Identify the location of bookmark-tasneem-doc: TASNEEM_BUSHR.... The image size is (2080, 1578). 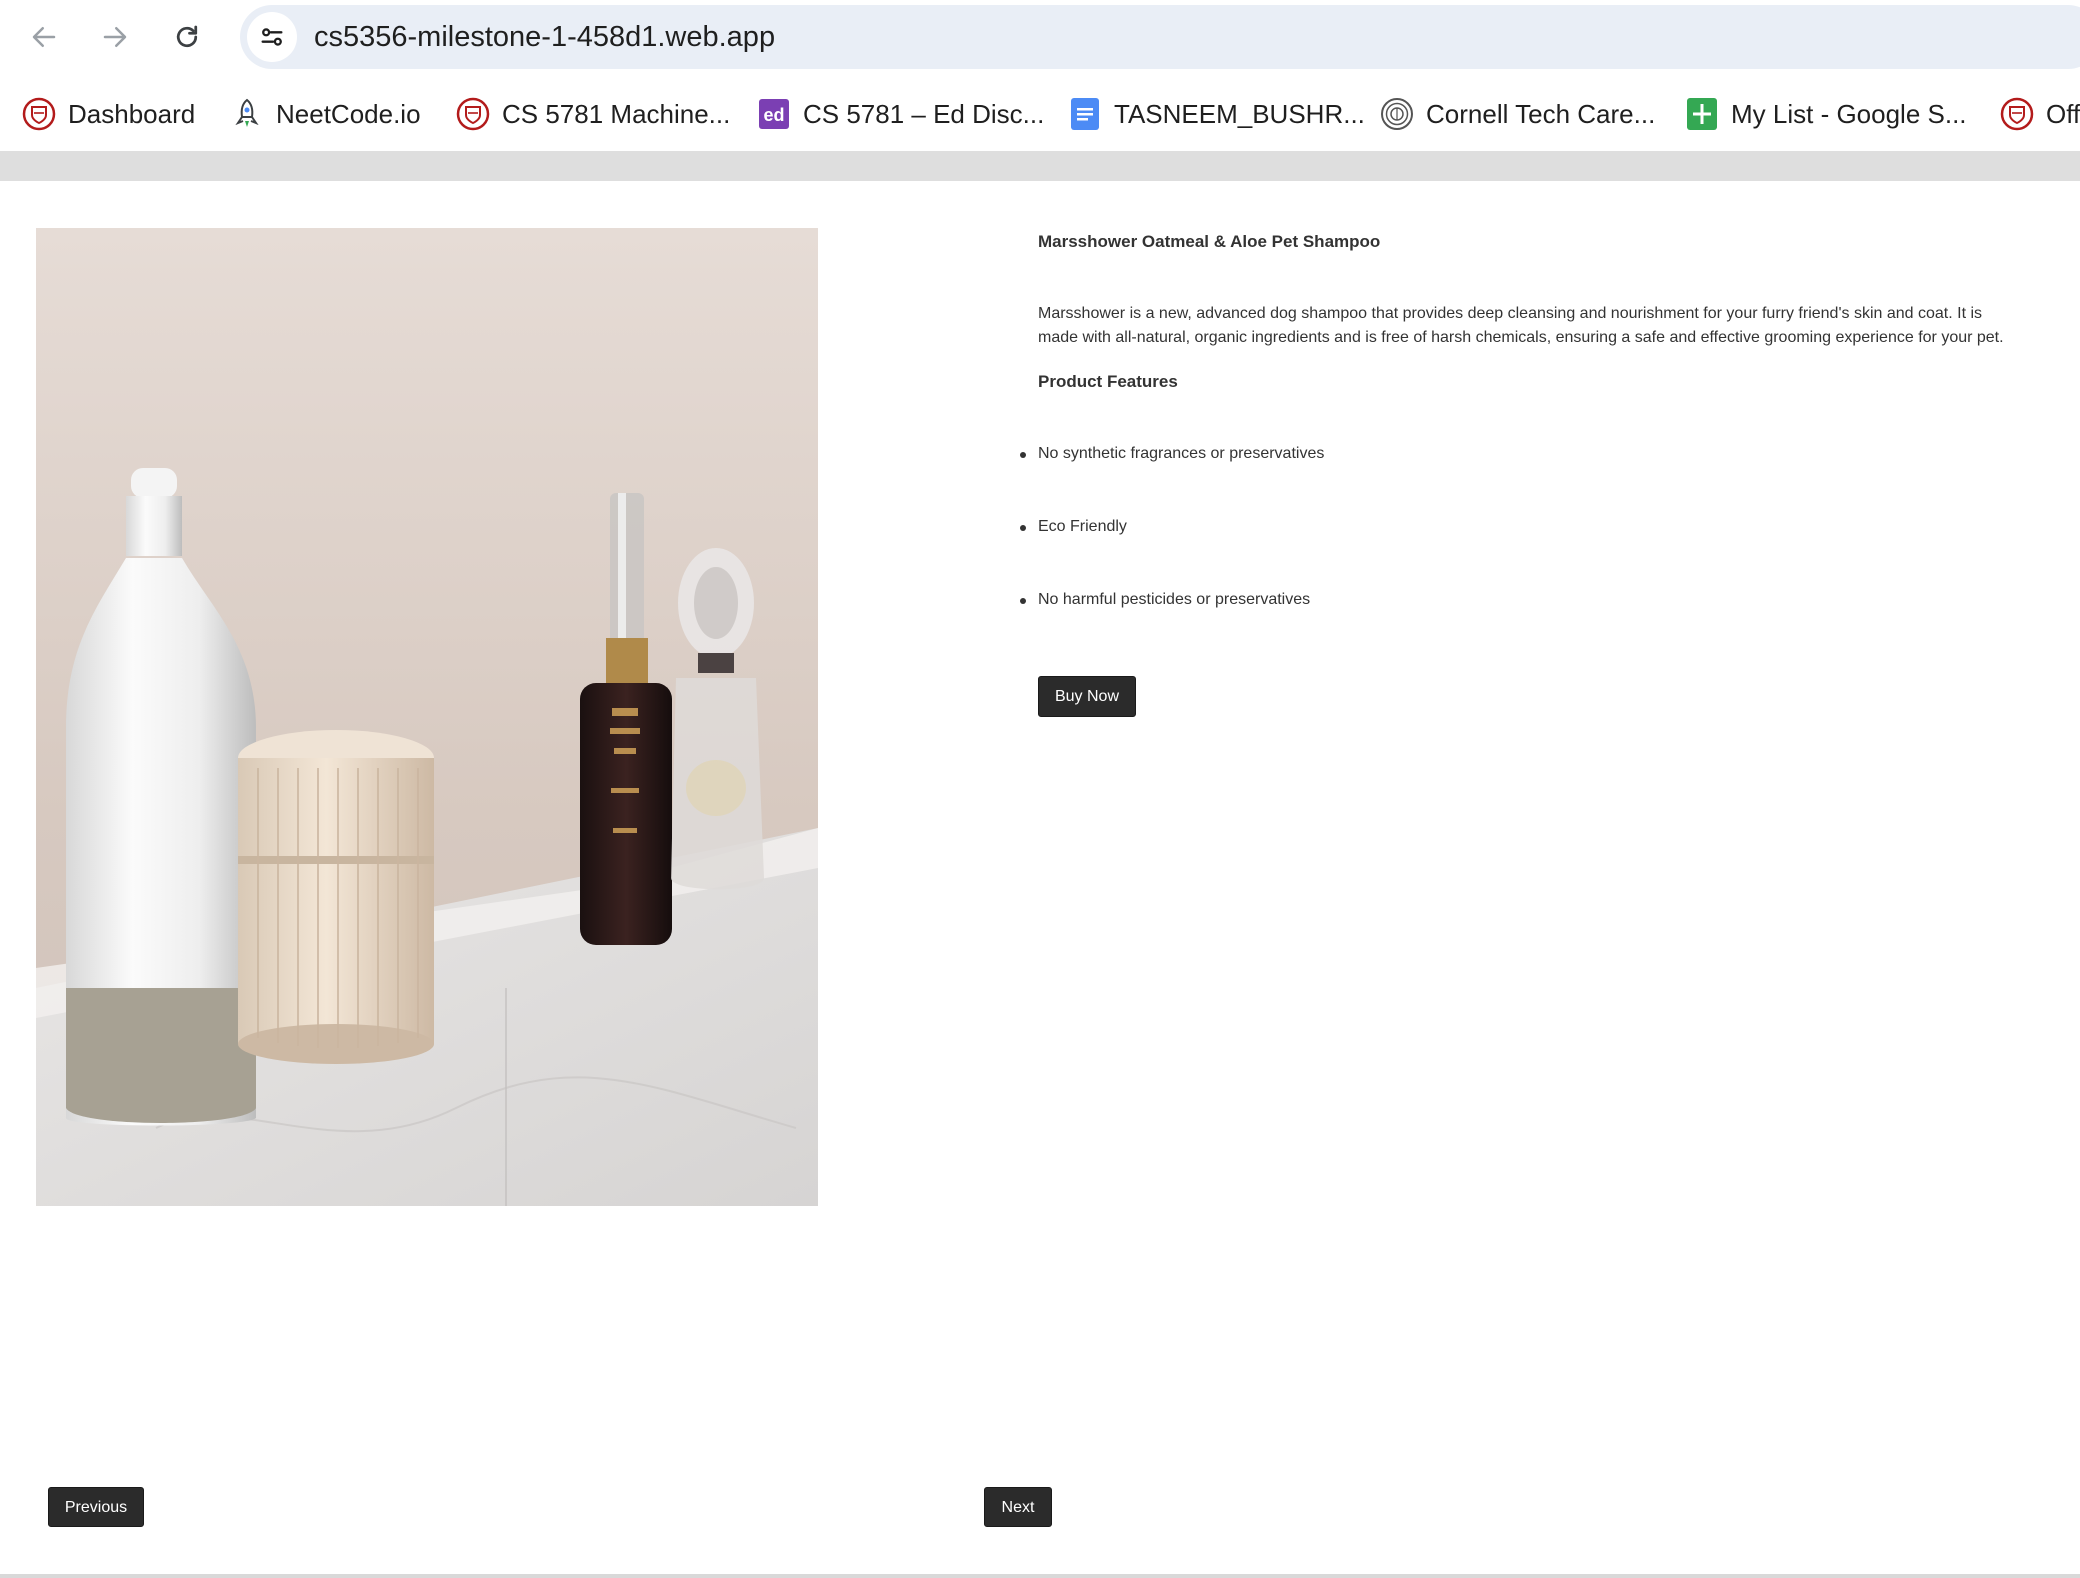
(1216, 114).